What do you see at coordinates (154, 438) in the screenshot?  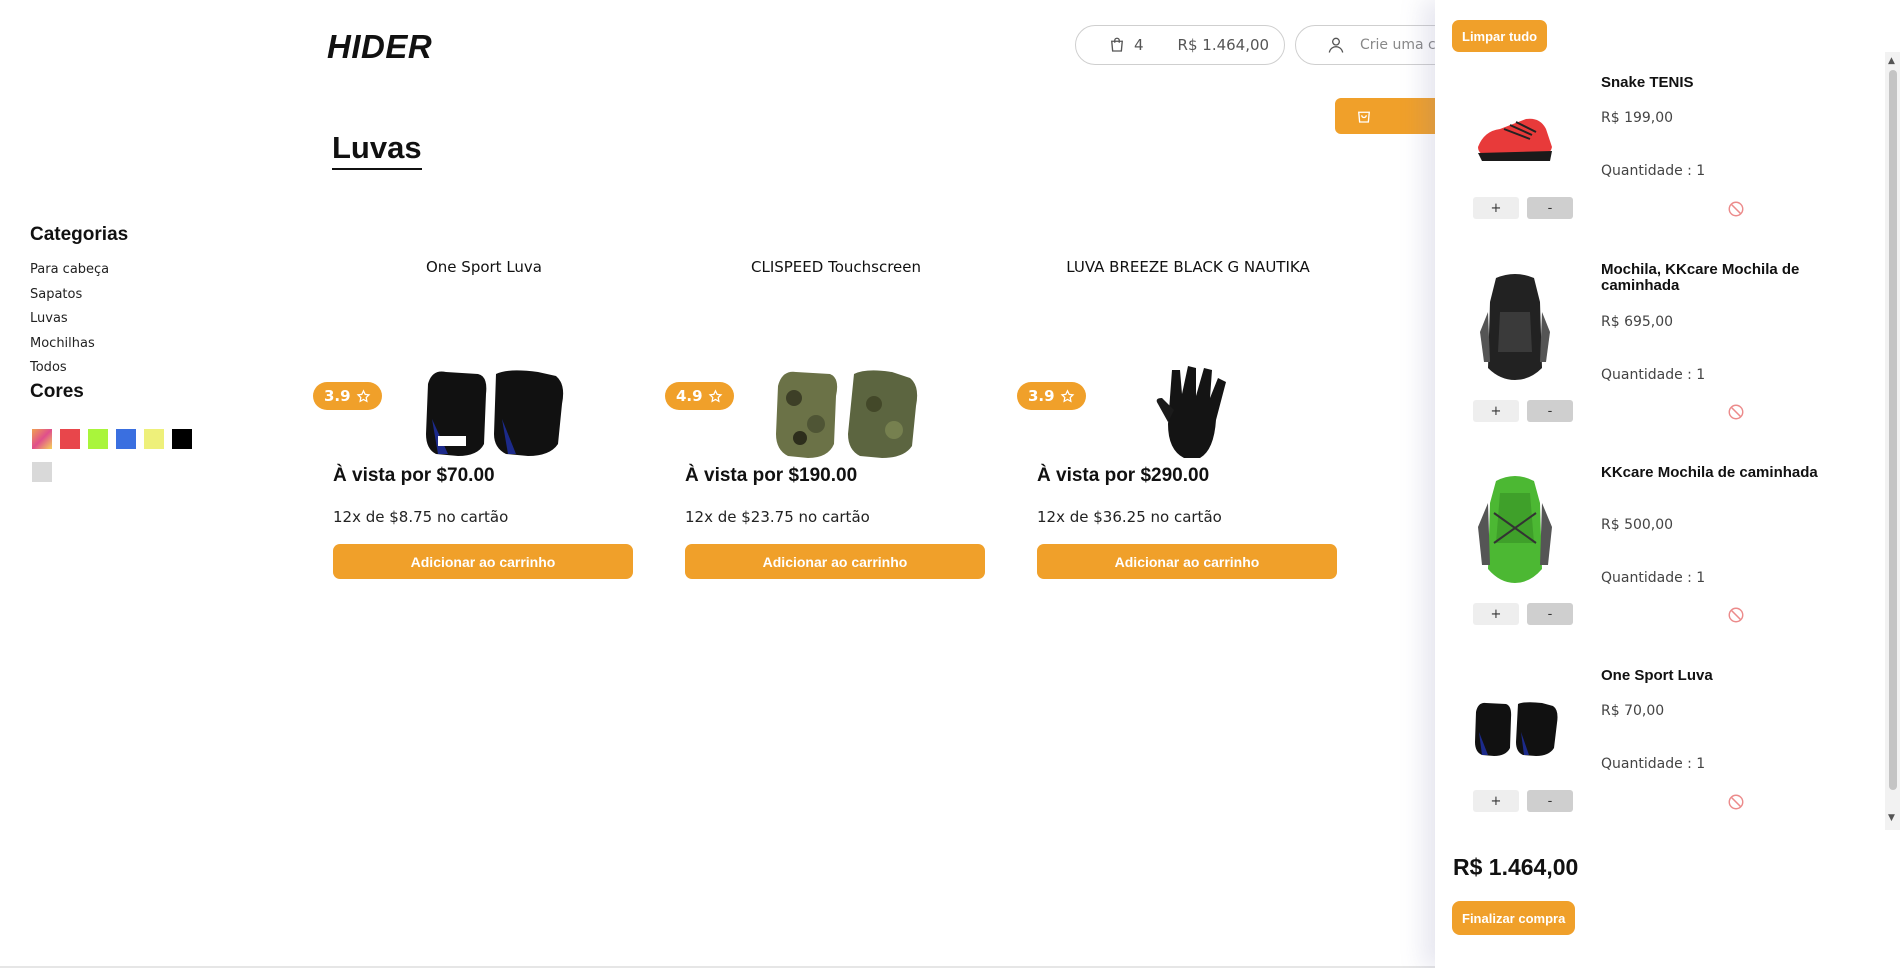 I see `color-swatch-yellow` at bounding box center [154, 438].